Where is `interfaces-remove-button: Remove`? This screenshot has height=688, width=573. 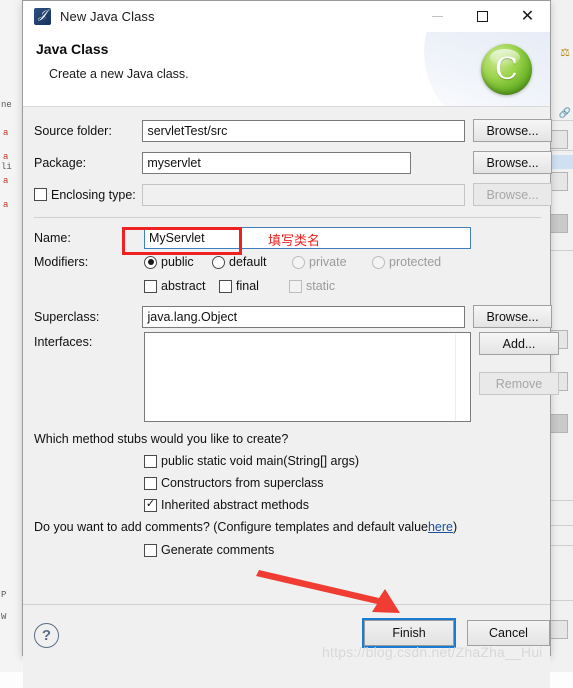 interfaces-remove-button: Remove is located at coordinates (519, 383).